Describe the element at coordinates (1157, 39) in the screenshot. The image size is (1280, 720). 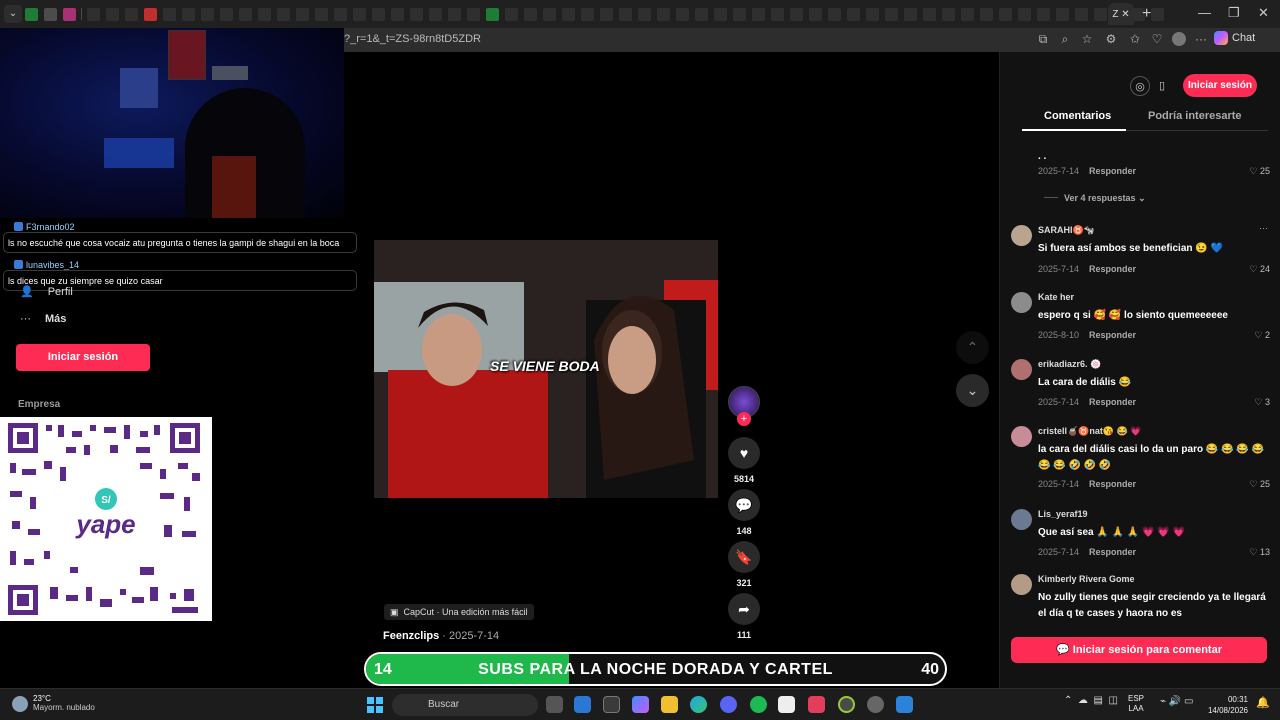
I see `browser-essentials-icon: ♡` at that location.